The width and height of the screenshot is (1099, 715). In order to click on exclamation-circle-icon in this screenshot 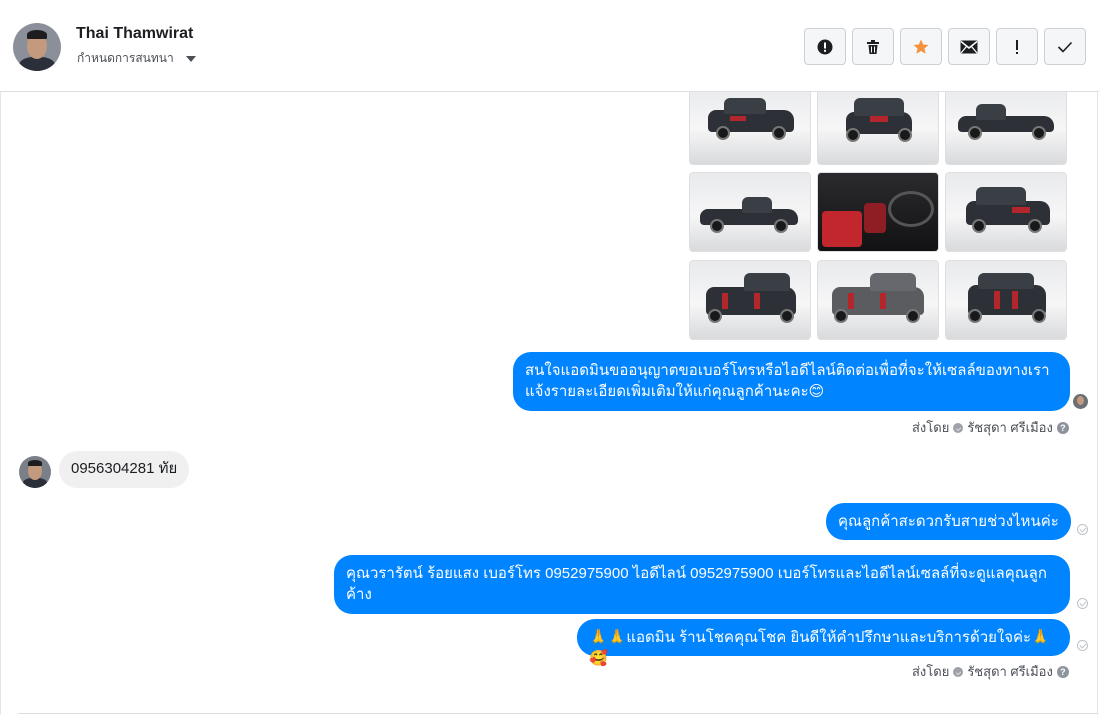, I will do `click(825, 46)`.